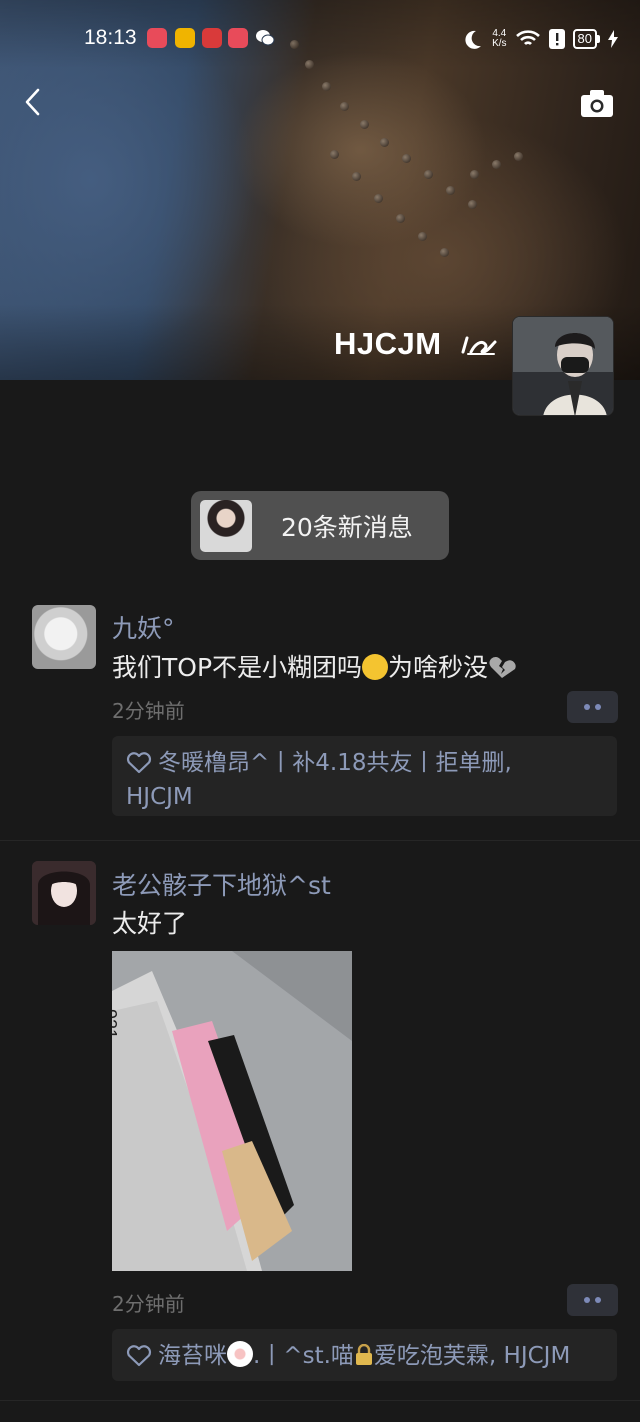 The width and height of the screenshot is (640, 1422). I want to click on likes-names: 冬暖橹昂^丨补4.18共友丨拒单删,, so click(335, 763).